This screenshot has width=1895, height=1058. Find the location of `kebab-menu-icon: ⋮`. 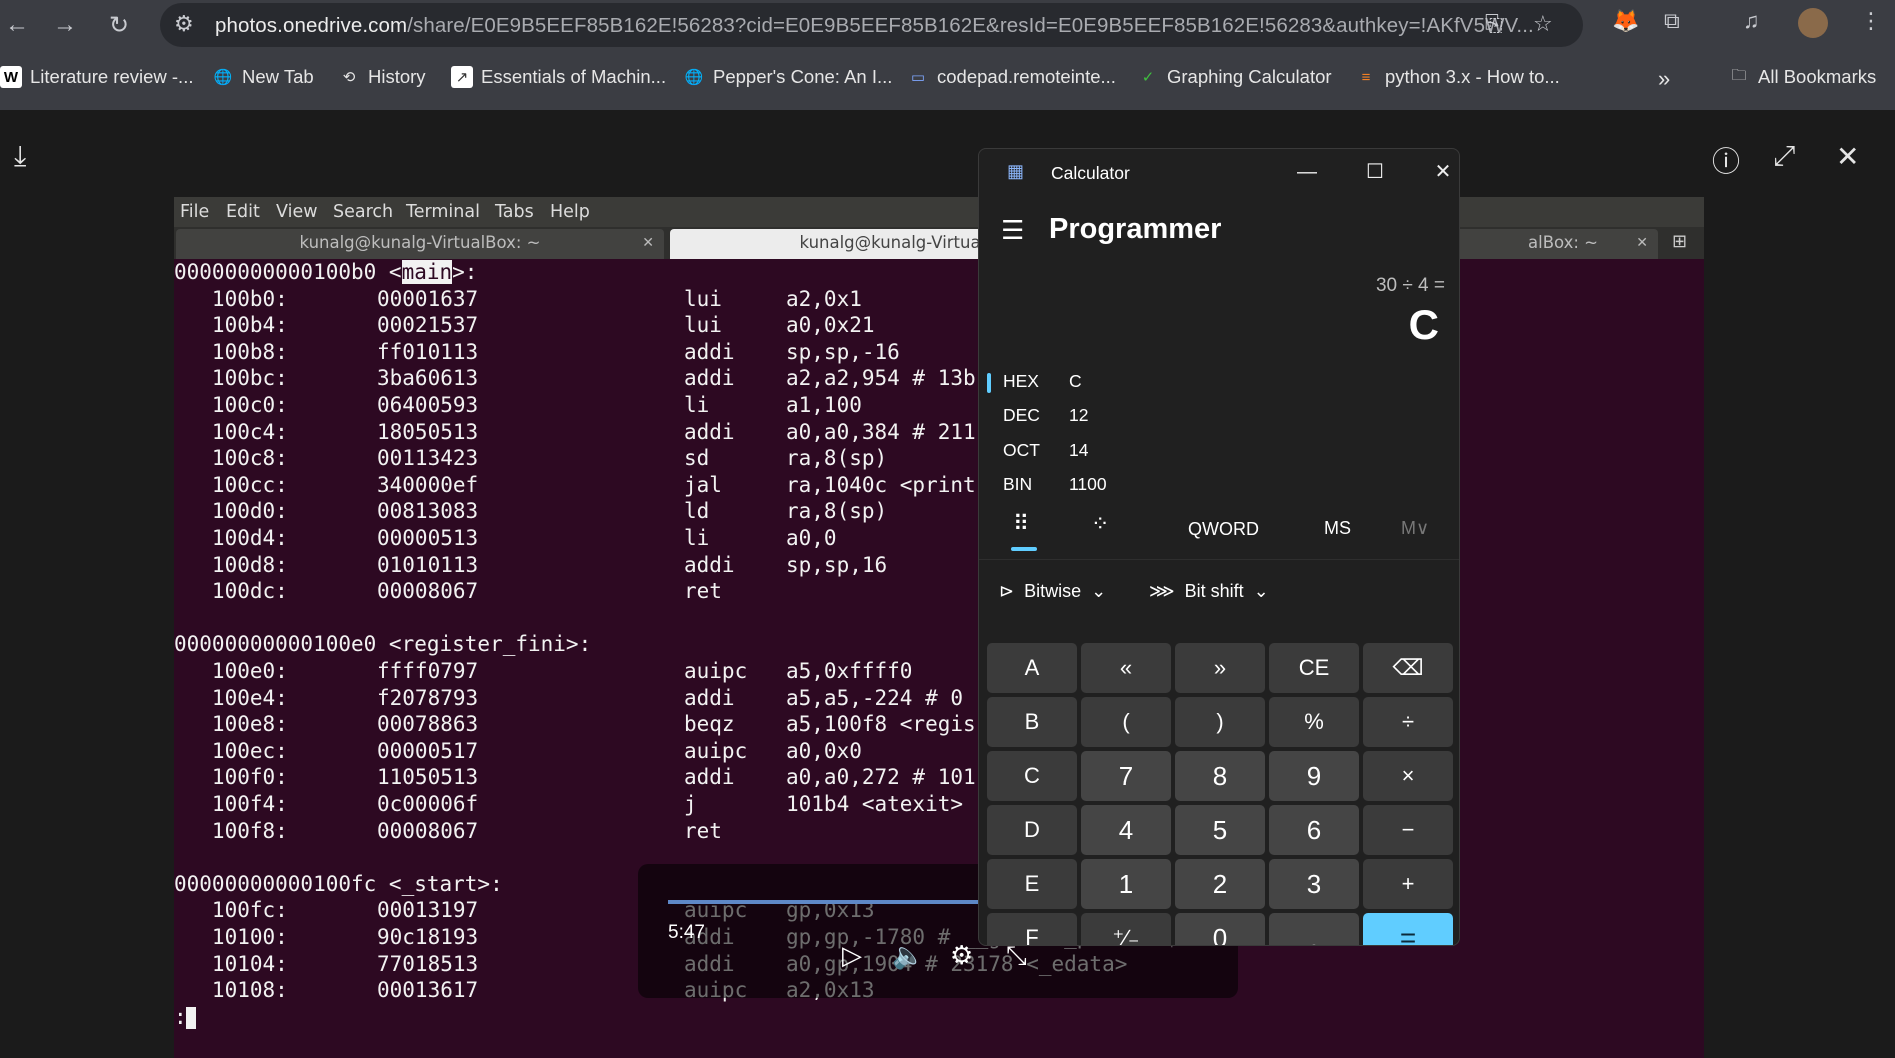

kebab-menu-icon: ⋮ is located at coordinates (1871, 21).